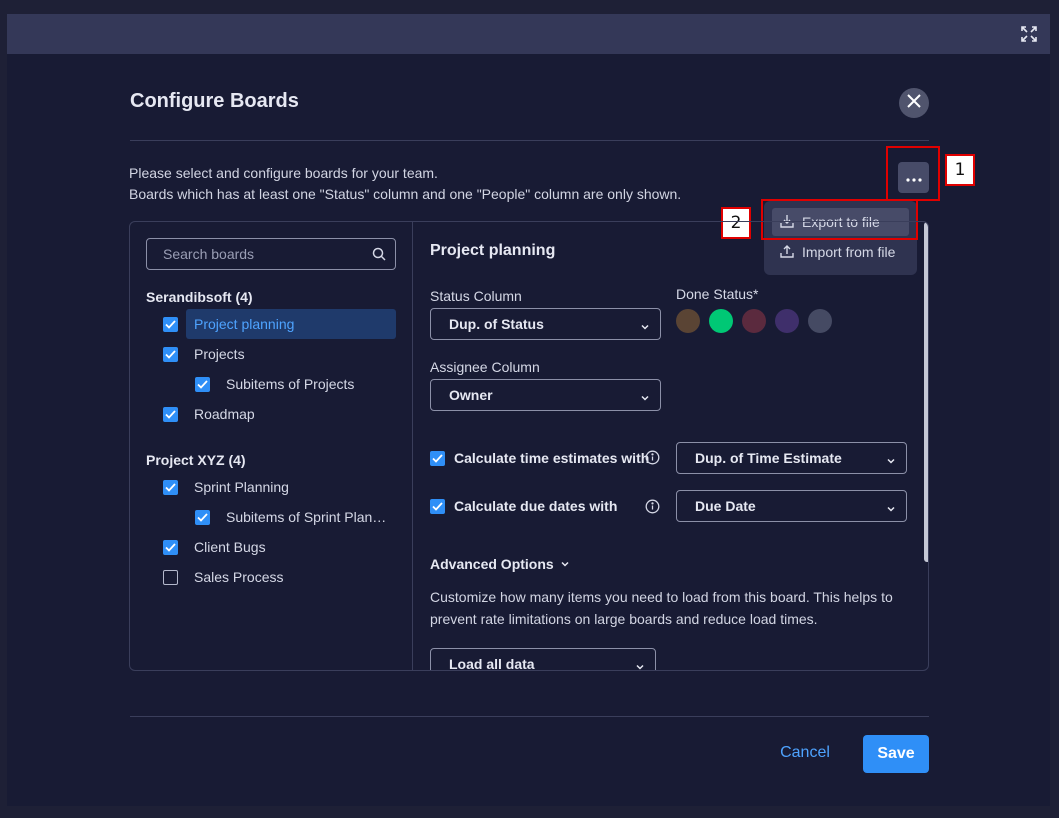 This screenshot has height=818, width=1059. What do you see at coordinates (536, 506) in the screenshot?
I see `due-date-label: Calculate due dates with` at bounding box center [536, 506].